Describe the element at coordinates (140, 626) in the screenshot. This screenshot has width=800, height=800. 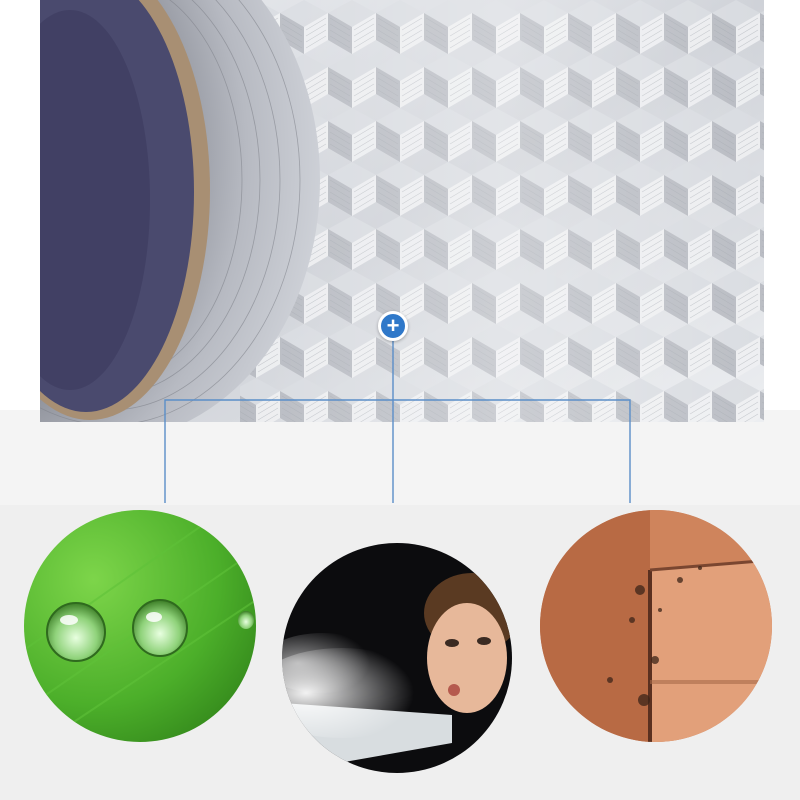
I see `water-droplet-on-leaf-photo` at that location.